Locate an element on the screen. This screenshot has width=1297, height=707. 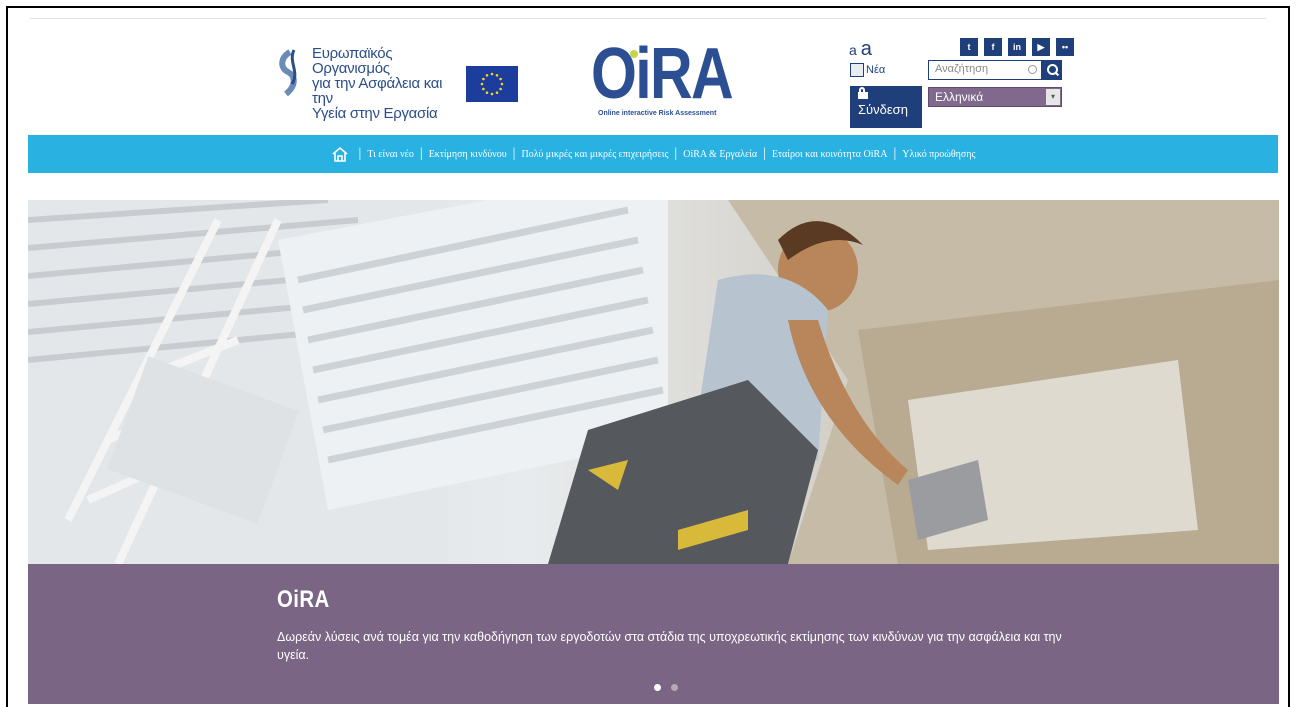
flickr-icon: •• is located at coordinates (1065, 47).